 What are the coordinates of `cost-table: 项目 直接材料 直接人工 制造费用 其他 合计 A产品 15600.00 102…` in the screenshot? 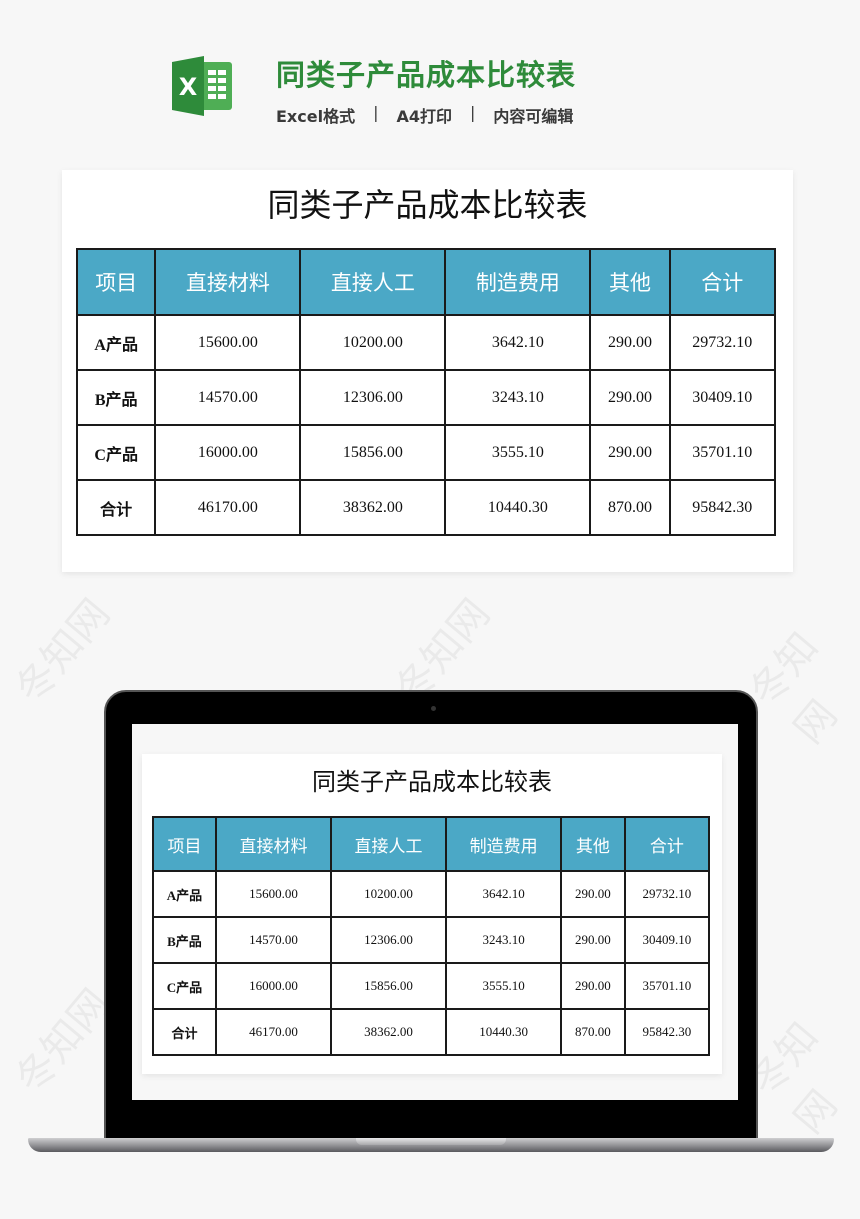 It's located at (431, 936).